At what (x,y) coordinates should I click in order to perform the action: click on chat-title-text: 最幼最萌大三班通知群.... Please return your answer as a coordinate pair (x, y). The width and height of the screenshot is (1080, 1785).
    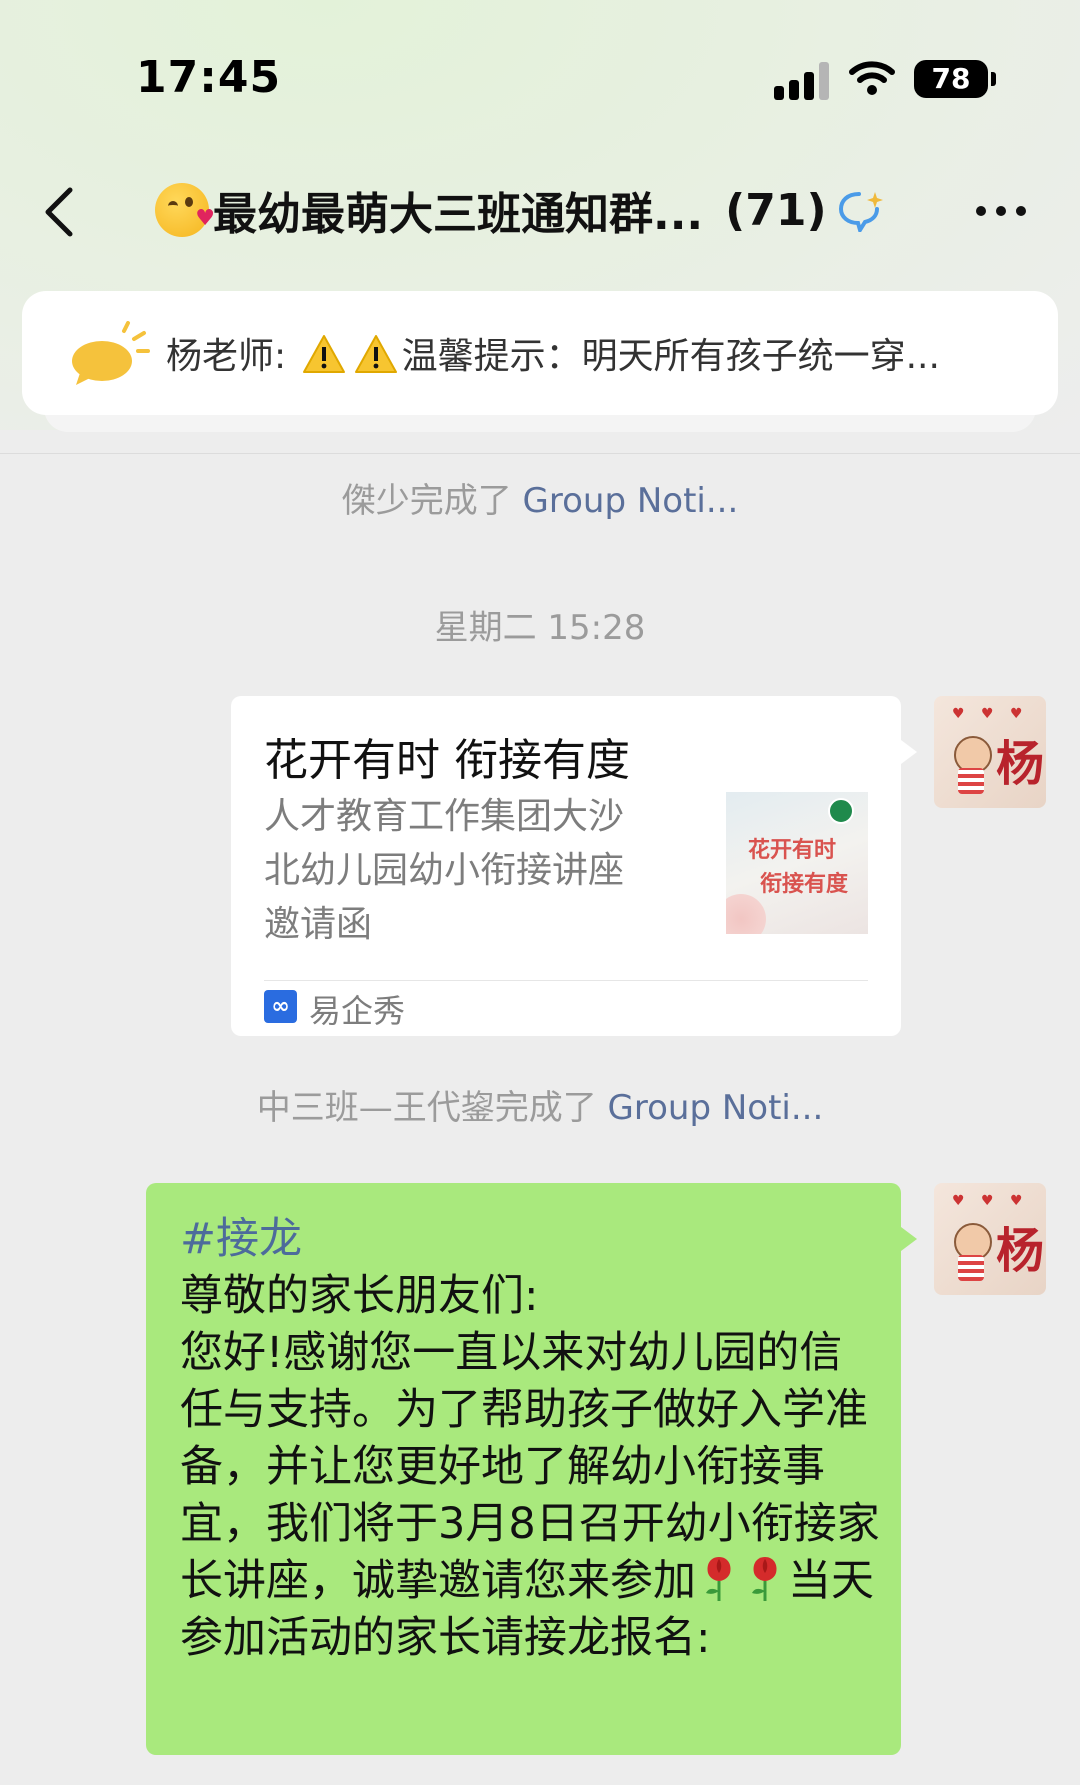
    Looking at the image, I should click on (458, 214).